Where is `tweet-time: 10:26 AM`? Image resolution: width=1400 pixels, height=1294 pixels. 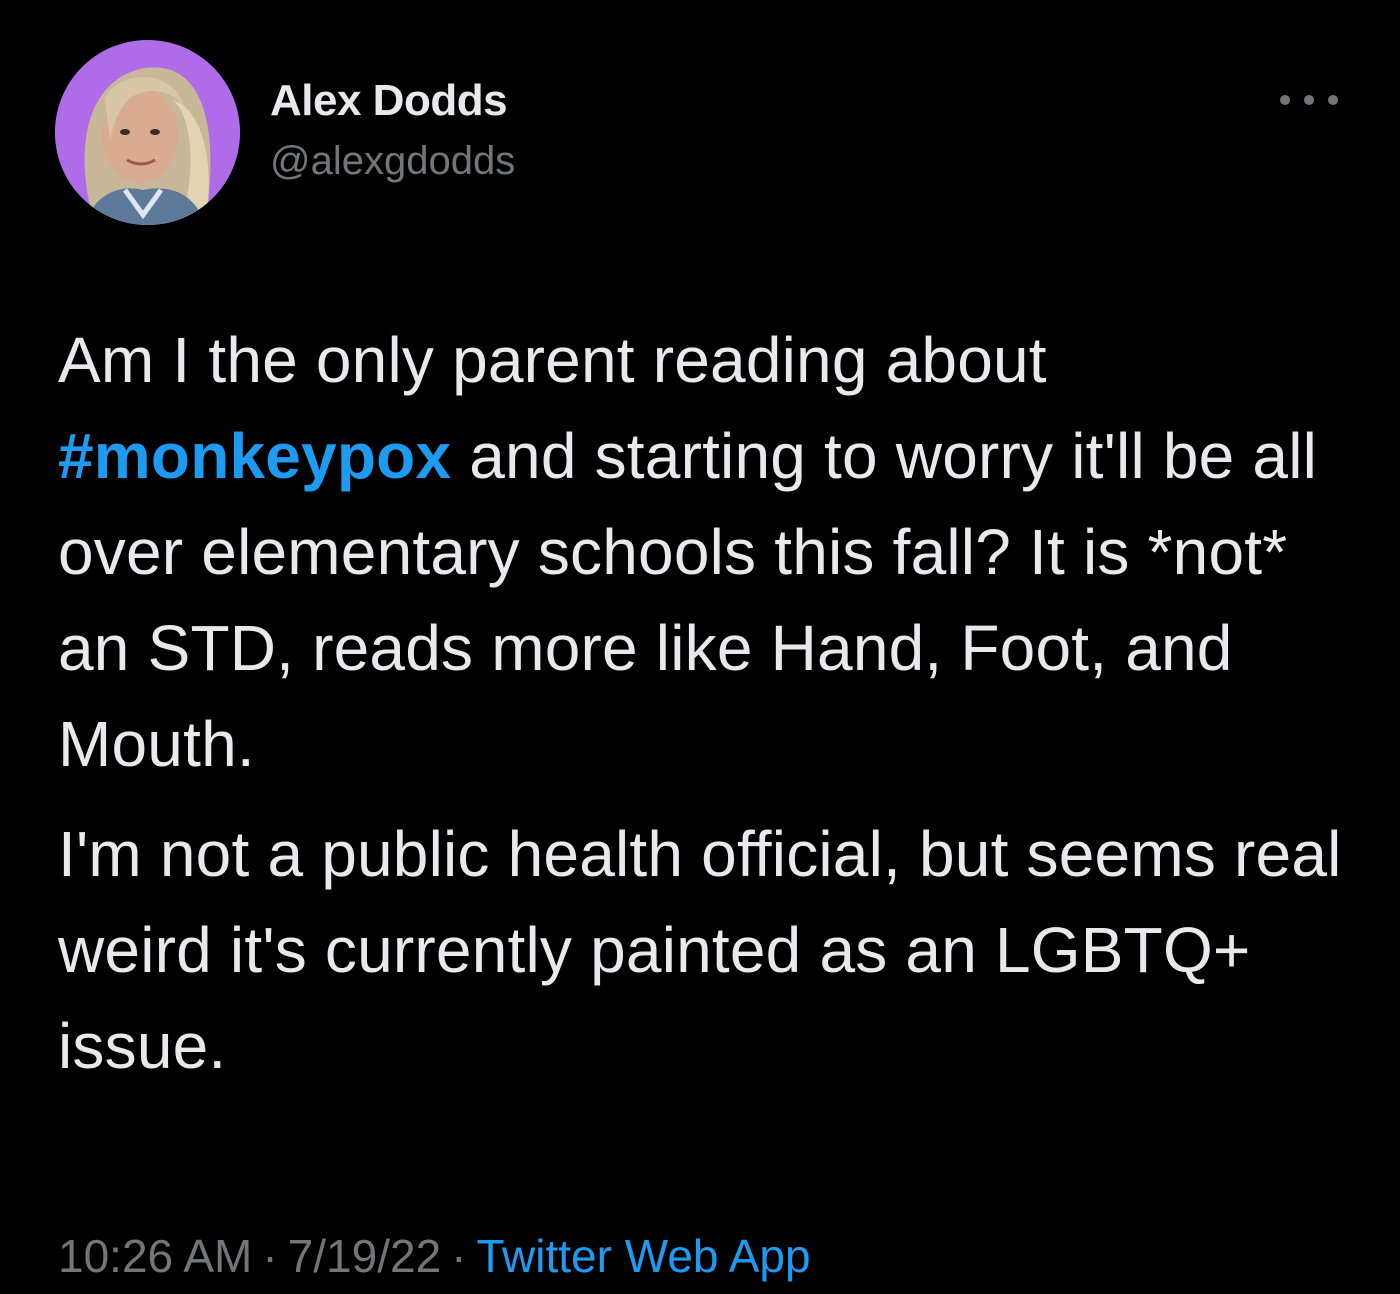 tweet-time: 10:26 AM is located at coordinates (155, 1256).